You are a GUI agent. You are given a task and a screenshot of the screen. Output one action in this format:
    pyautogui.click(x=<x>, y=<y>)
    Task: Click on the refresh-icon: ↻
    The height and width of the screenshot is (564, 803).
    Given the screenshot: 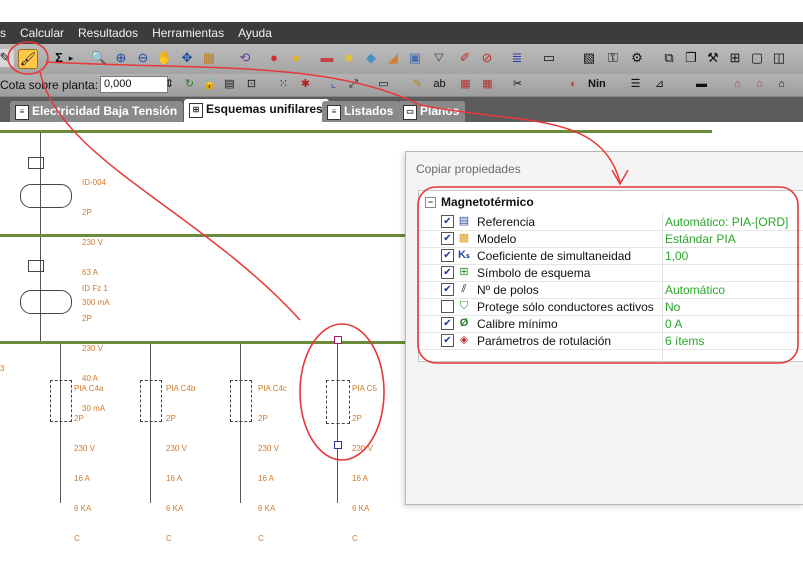 What is the action you would take?
    pyautogui.click(x=189, y=84)
    